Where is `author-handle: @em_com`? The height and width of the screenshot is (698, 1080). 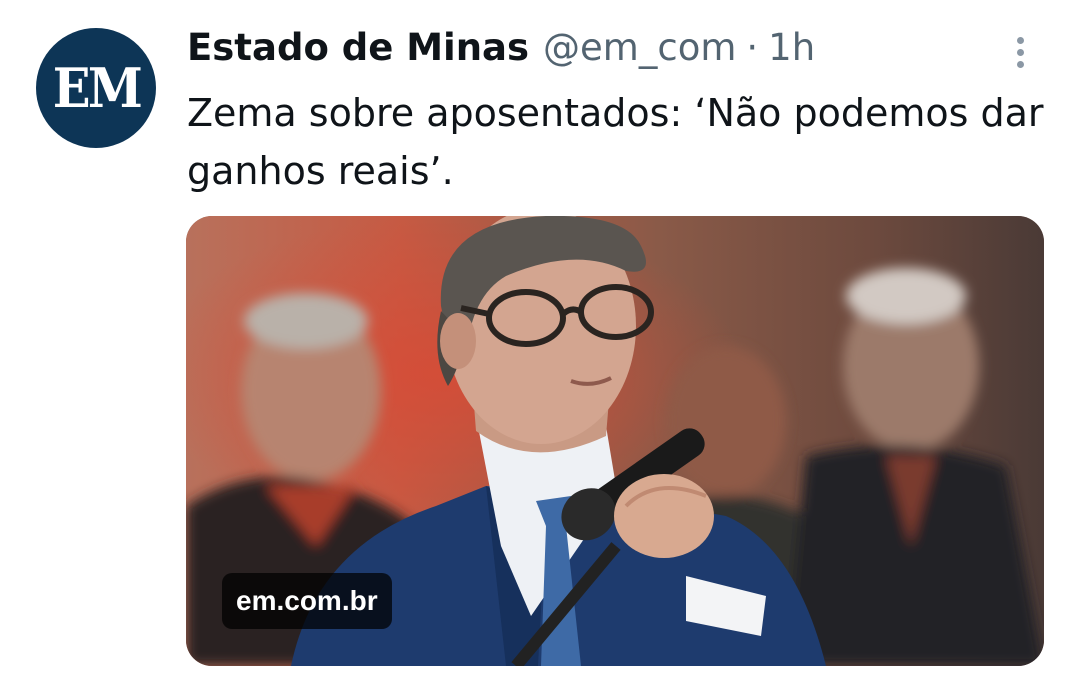 author-handle: @em_com is located at coordinates (639, 47).